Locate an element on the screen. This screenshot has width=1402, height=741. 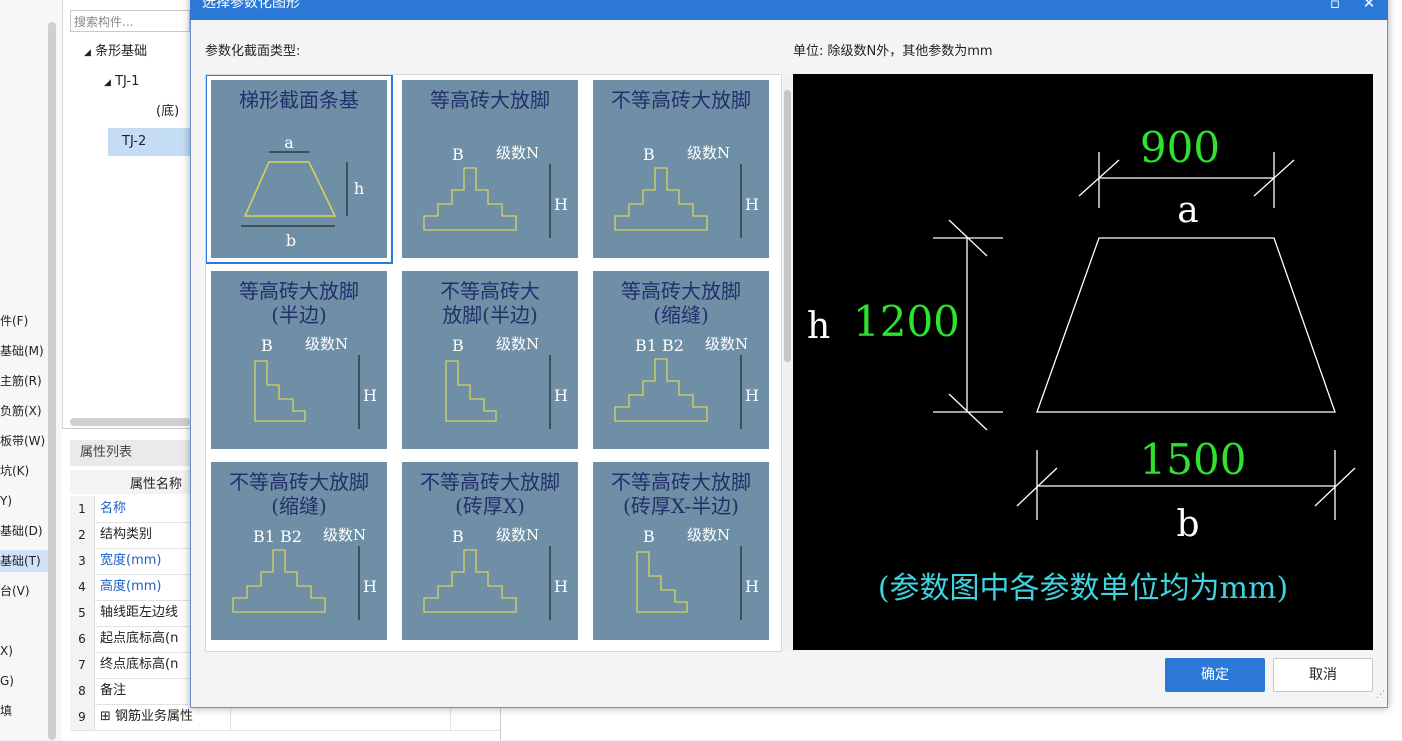
shape-tile: a h b 梯形截面条基 is located at coordinates (299, 169).